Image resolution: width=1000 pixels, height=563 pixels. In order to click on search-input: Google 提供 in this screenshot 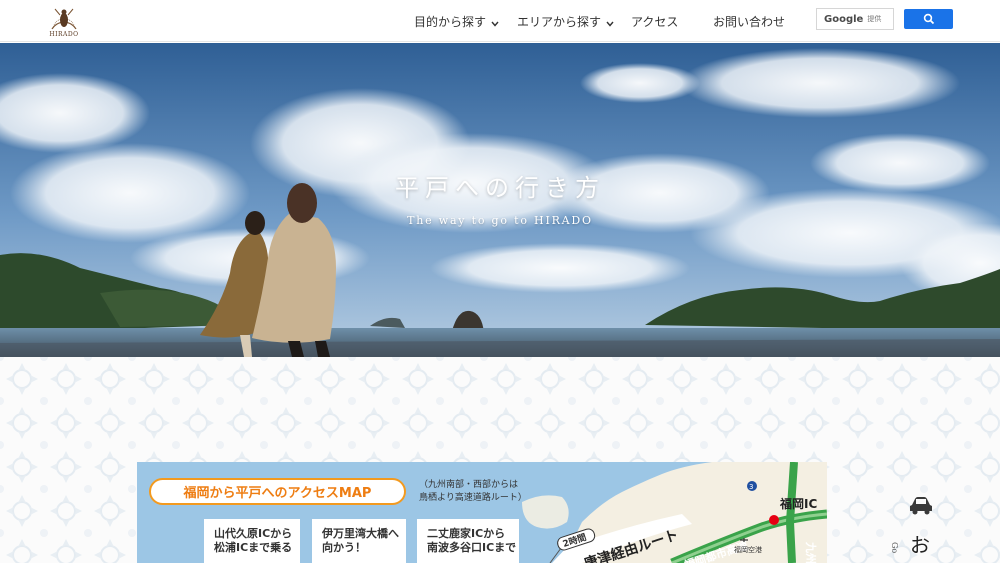, I will do `click(855, 19)`.